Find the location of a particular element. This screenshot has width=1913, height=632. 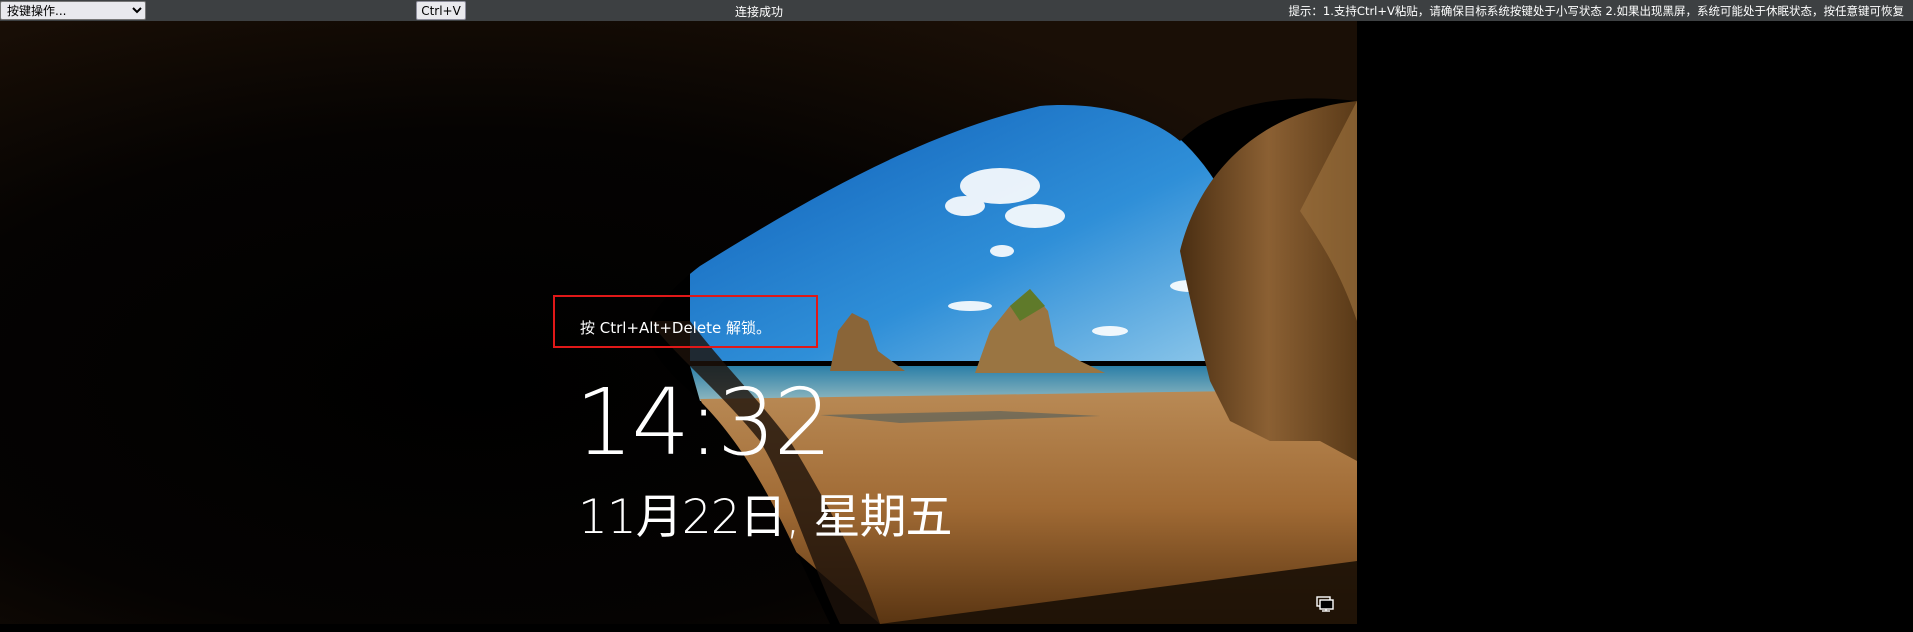

network-icon is located at coordinates (1325, 604).